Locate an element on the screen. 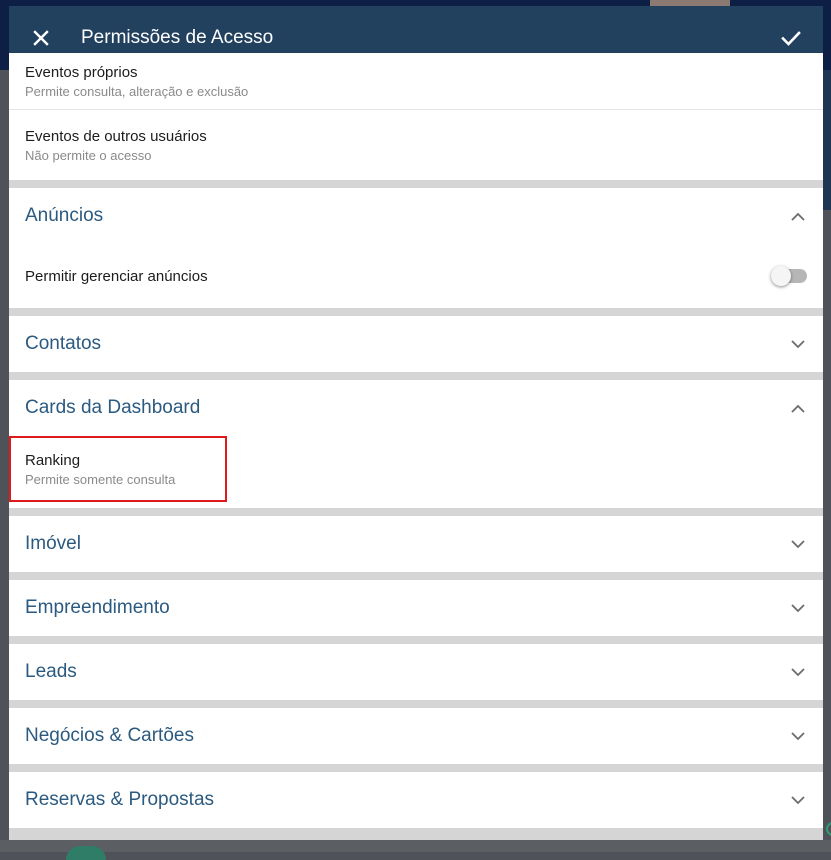 The image size is (831, 860). permission-item-ranking: Ranking Permite somente consulta is located at coordinates (118, 469).